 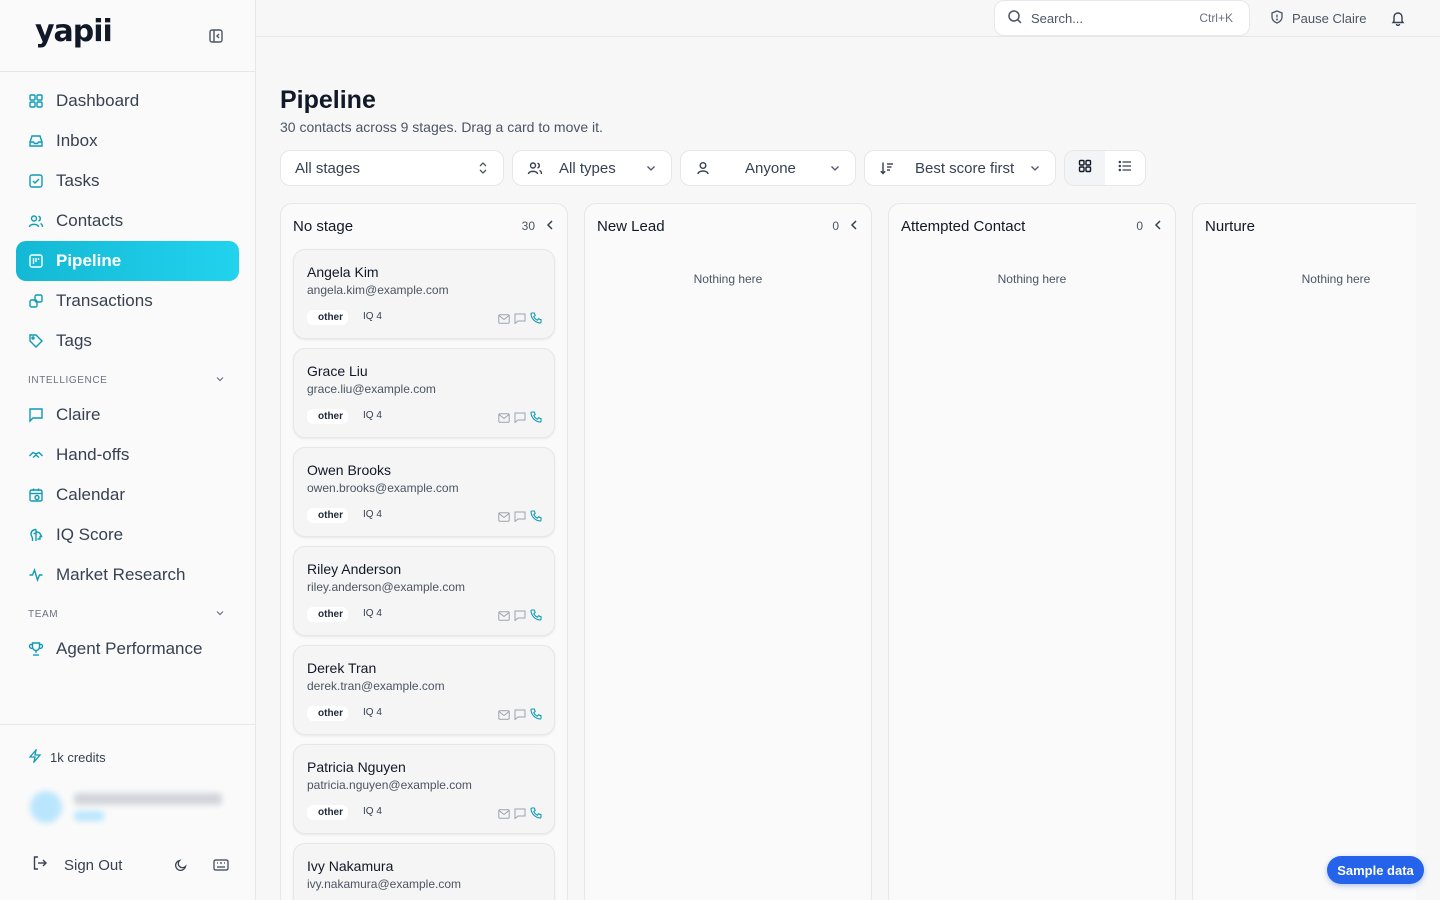 I want to click on sidebar-item-agent-performance: Agent Performance, so click(x=127, y=649).